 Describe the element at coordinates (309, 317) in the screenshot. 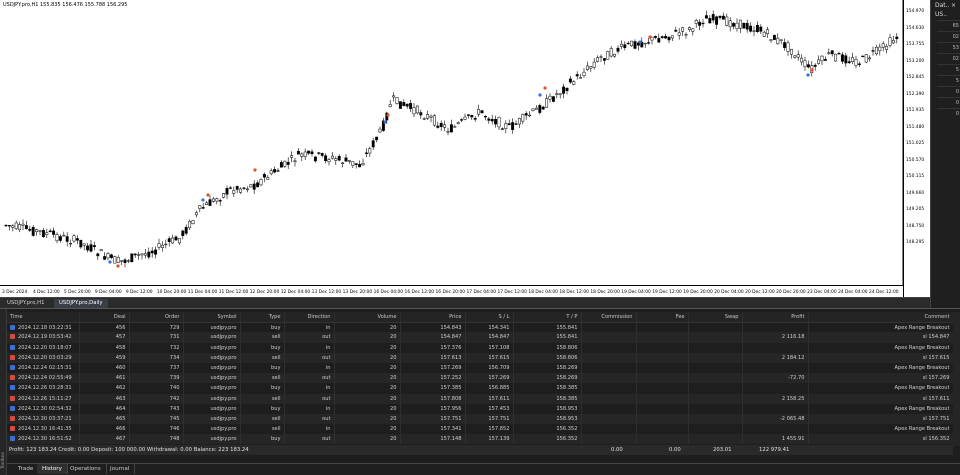

I see `col-header-direction: Direction` at that location.